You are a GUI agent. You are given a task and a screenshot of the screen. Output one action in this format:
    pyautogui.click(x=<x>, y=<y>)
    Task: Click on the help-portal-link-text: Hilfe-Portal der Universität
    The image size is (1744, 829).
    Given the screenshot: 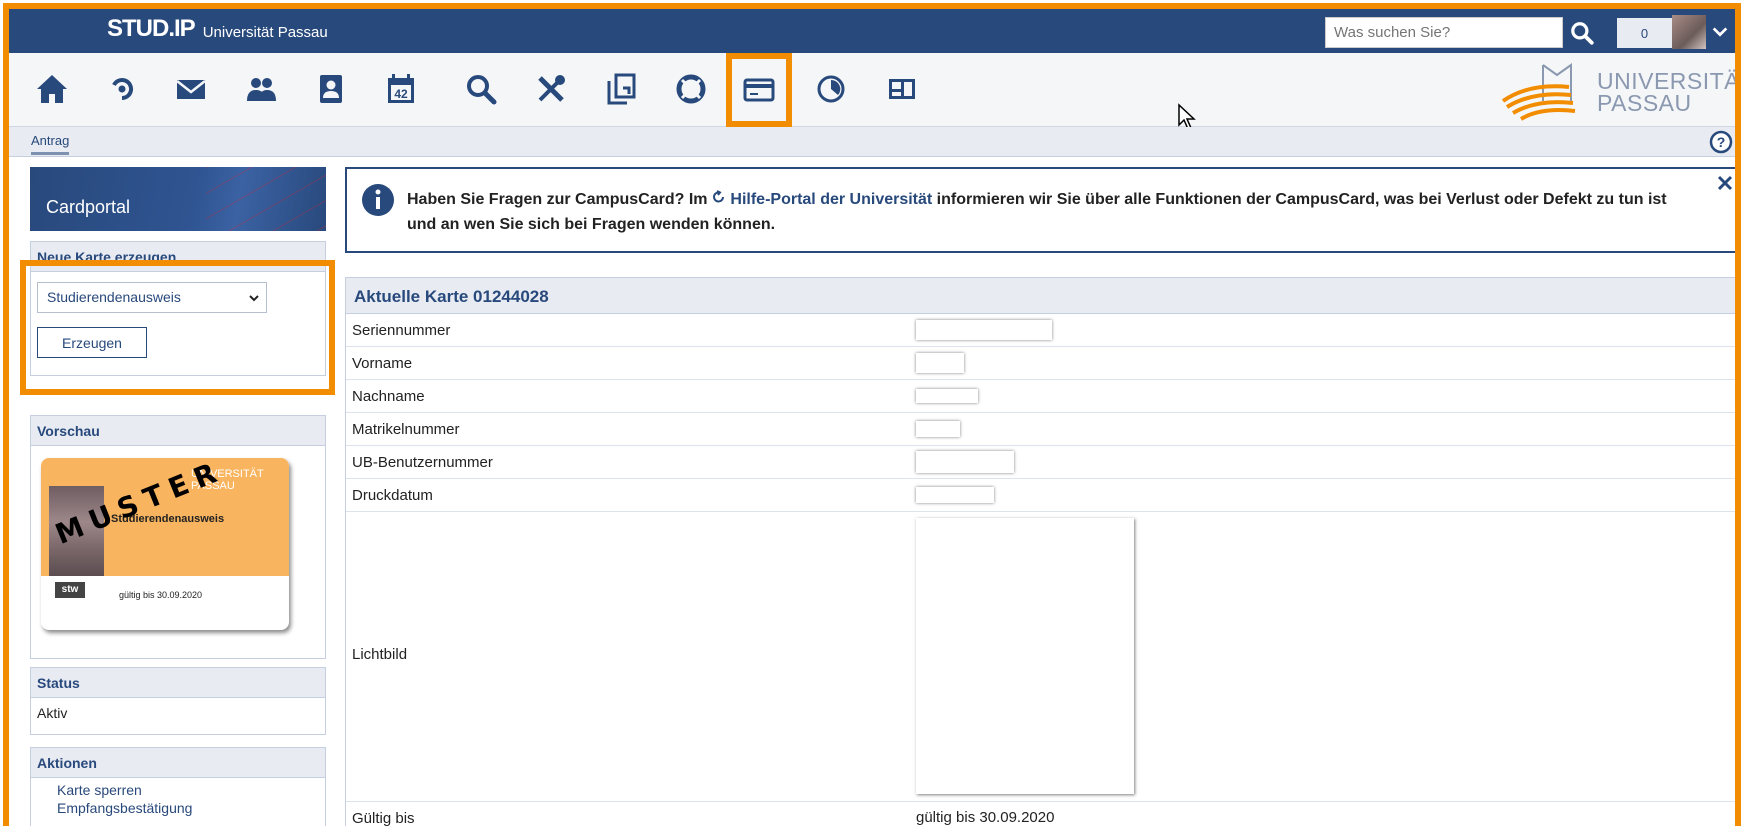 What is the action you would take?
    pyautogui.click(x=831, y=199)
    